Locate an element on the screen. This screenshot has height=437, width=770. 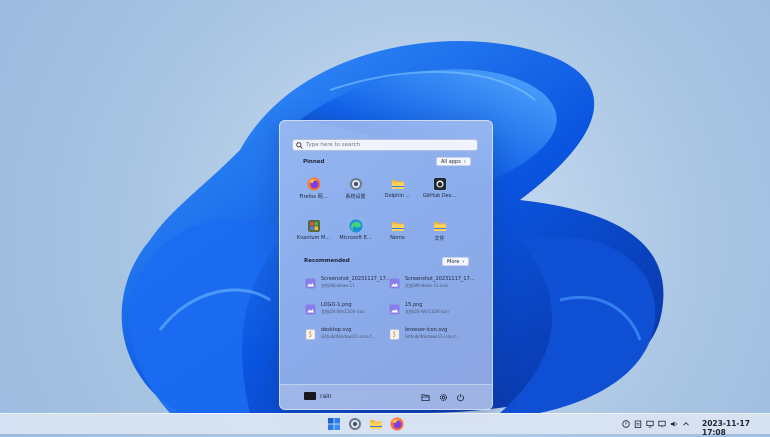
clipboard-icon is located at coordinates (638, 424).